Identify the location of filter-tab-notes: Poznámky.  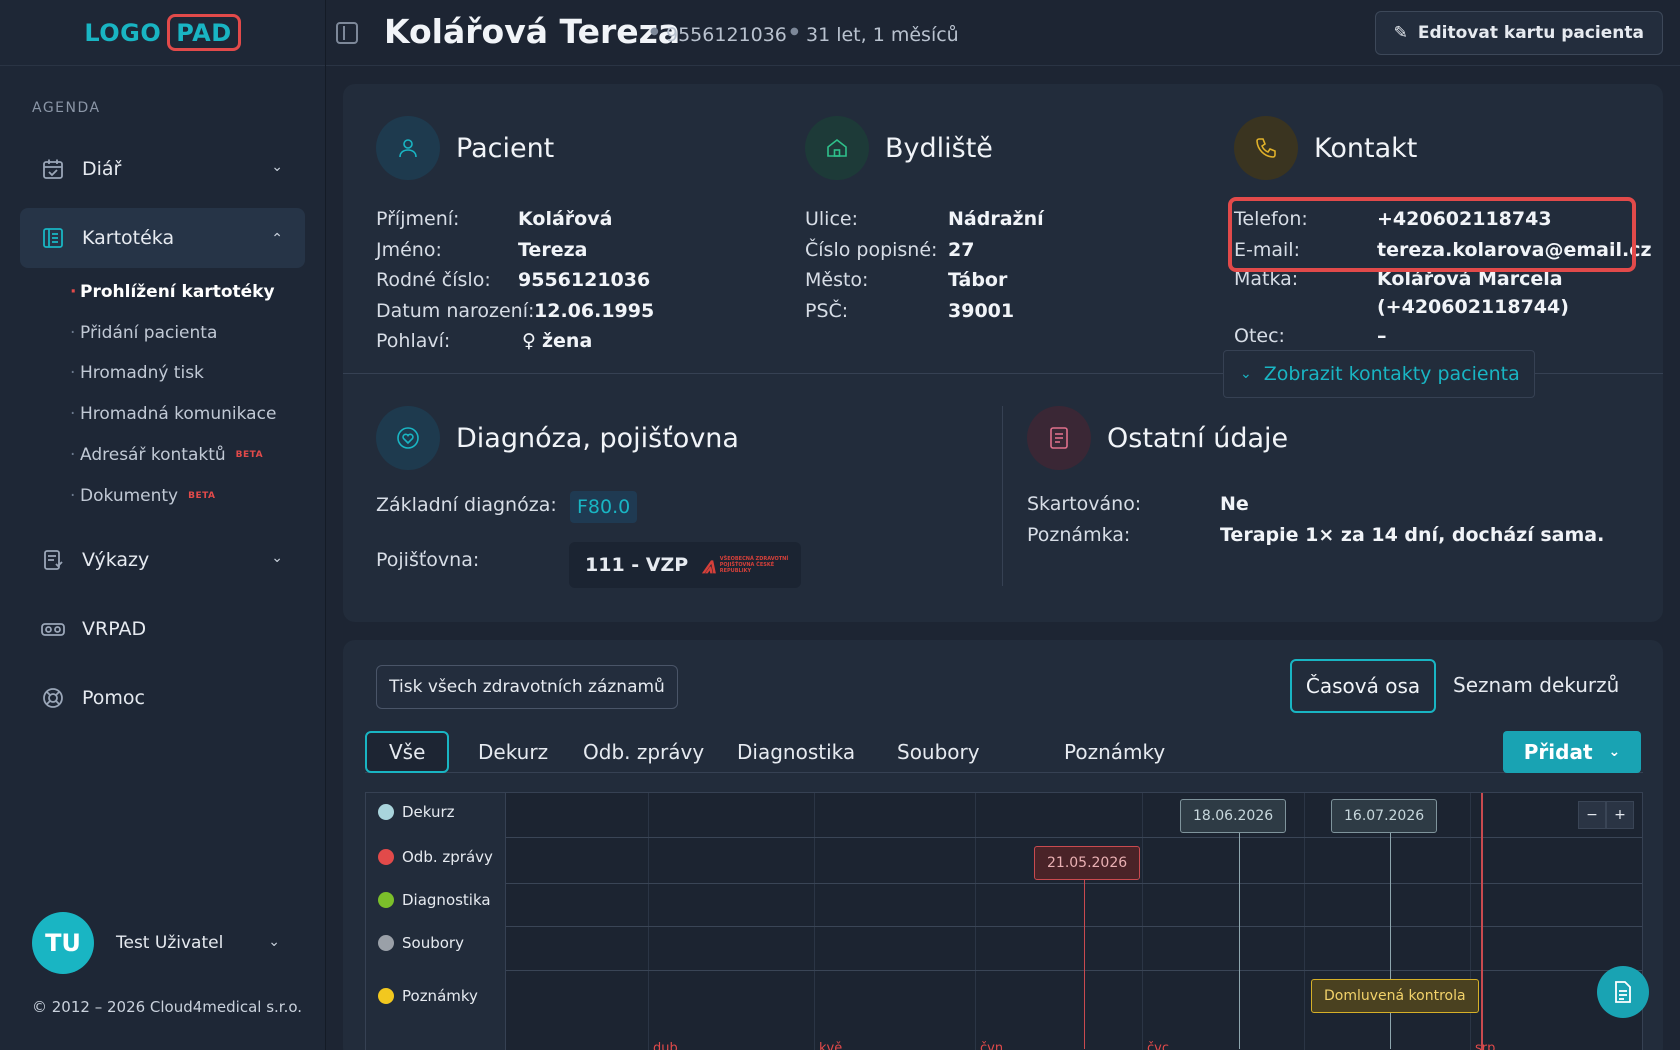
(1114, 752).